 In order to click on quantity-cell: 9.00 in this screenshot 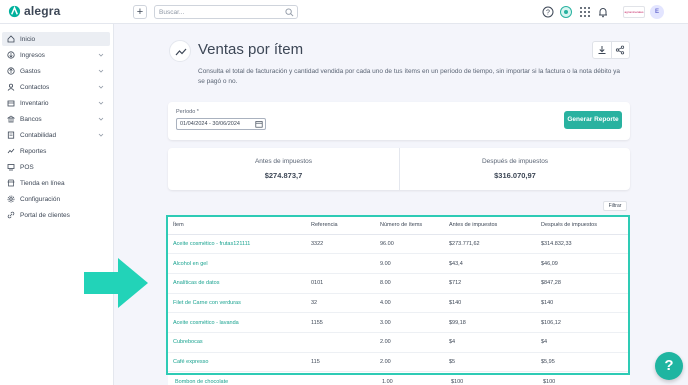, I will do `click(409, 263)`.